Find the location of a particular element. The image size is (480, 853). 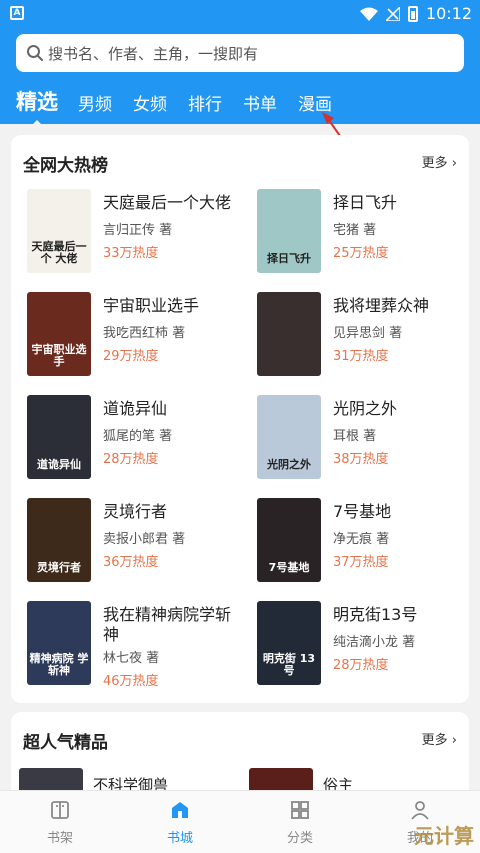

book-heat: 25万热度 is located at coordinates (361, 253).